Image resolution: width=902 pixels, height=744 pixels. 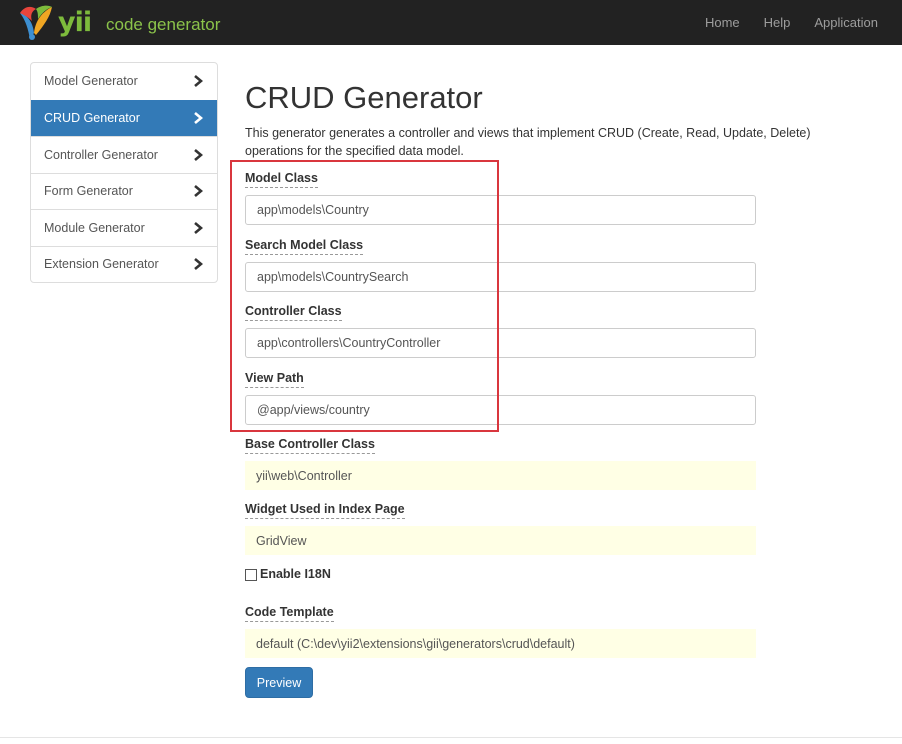 What do you see at coordinates (364, 97) in the screenshot?
I see `page-title: CRUD Generator` at bounding box center [364, 97].